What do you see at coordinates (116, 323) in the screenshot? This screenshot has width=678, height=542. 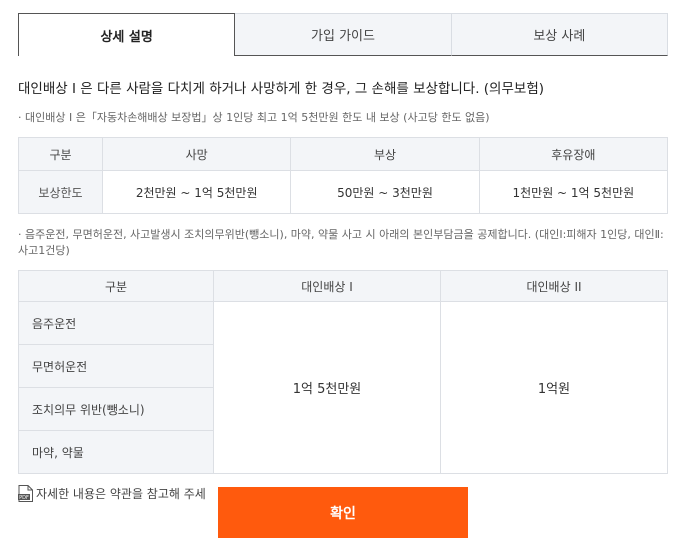 I see `row-header-drunk-driving: 음주운전` at bounding box center [116, 323].